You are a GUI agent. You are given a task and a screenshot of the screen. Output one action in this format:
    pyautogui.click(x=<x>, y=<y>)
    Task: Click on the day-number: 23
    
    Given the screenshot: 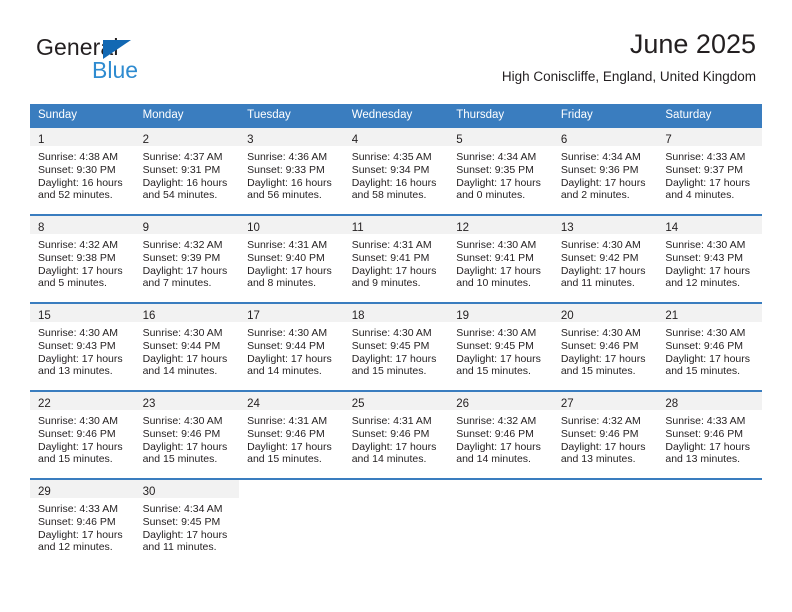 What is the action you would take?
    pyautogui.click(x=149, y=404)
    